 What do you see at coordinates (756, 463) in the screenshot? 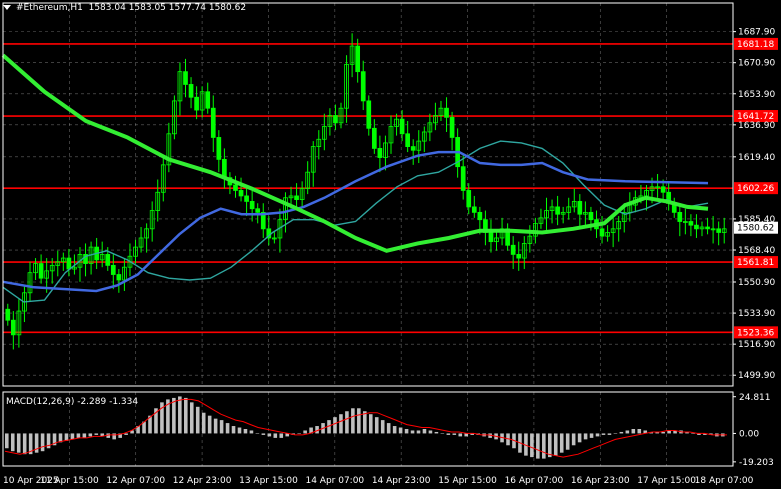
I see `macd-tick-label: -19.203` at bounding box center [756, 463].